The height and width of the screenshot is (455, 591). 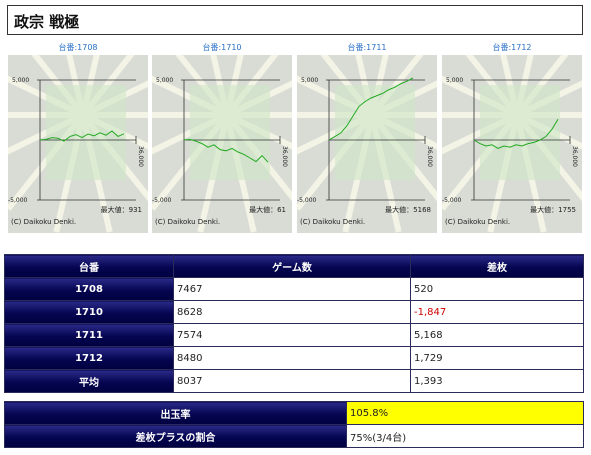 I want to click on summary-row-plus-ratio: 差枚プラスの割合 75%(3/4台), so click(x=294, y=436).